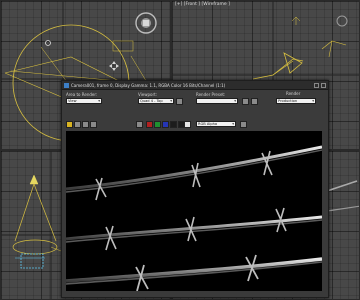  What do you see at coordinates (216, 124) in the screenshot?
I see `channel-display-dropdown: RGB Alpha` at bounding box center [216, 124].